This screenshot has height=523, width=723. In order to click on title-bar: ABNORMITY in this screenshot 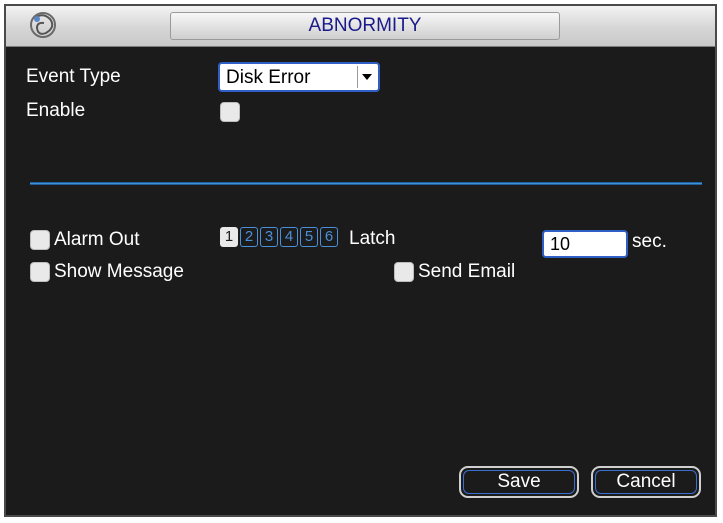, I will do `click(360, 26)`.